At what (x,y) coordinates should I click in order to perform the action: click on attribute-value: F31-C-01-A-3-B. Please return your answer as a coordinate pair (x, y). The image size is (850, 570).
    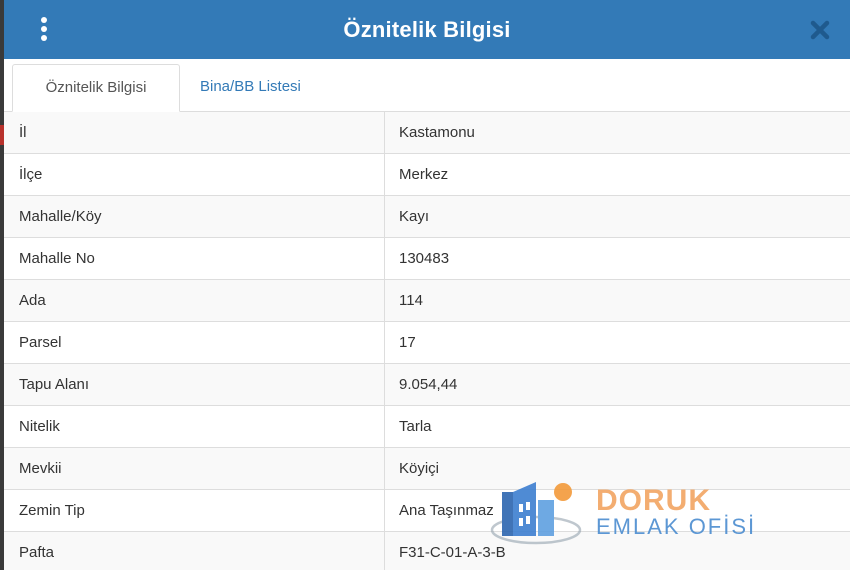
    Looking at the image, I should click on (452, 552).